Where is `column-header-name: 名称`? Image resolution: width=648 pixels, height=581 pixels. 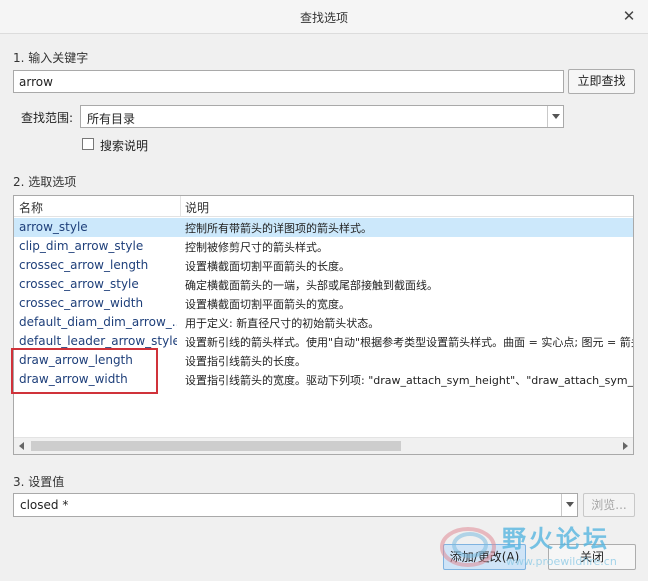
column-header-name: 名称 is located at coordinates (31, 207).